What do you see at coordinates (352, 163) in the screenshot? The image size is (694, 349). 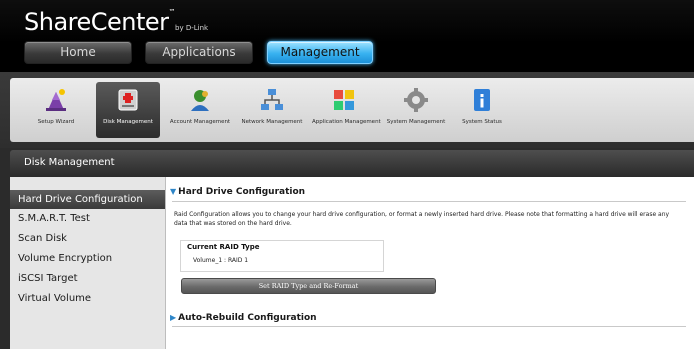 I see `section-title-panel: Disk Management` at bounding box center [352, 163].